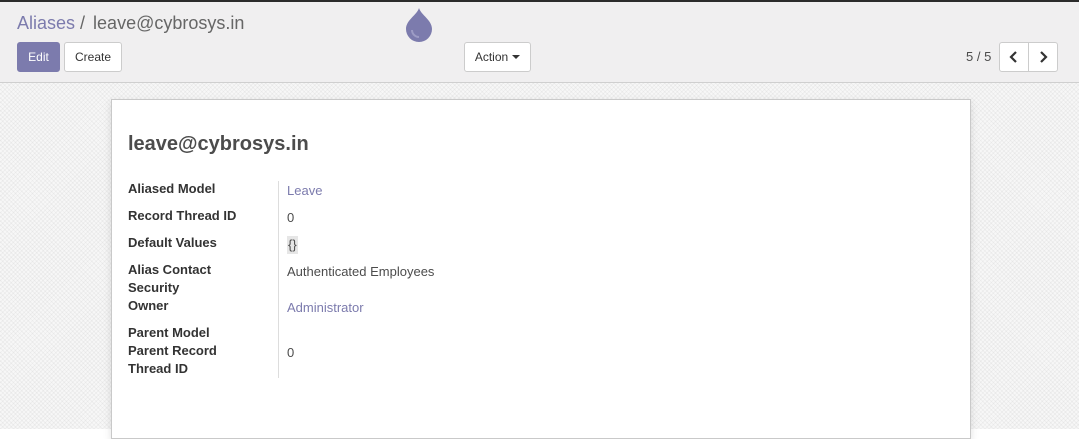 This screenshot has width=1079, height=439. What do you see at coordinates (361, 271) in the screenshot?
I see `alias-contact-security-value: Authenticated Employees` at bounding box center [361, 271].